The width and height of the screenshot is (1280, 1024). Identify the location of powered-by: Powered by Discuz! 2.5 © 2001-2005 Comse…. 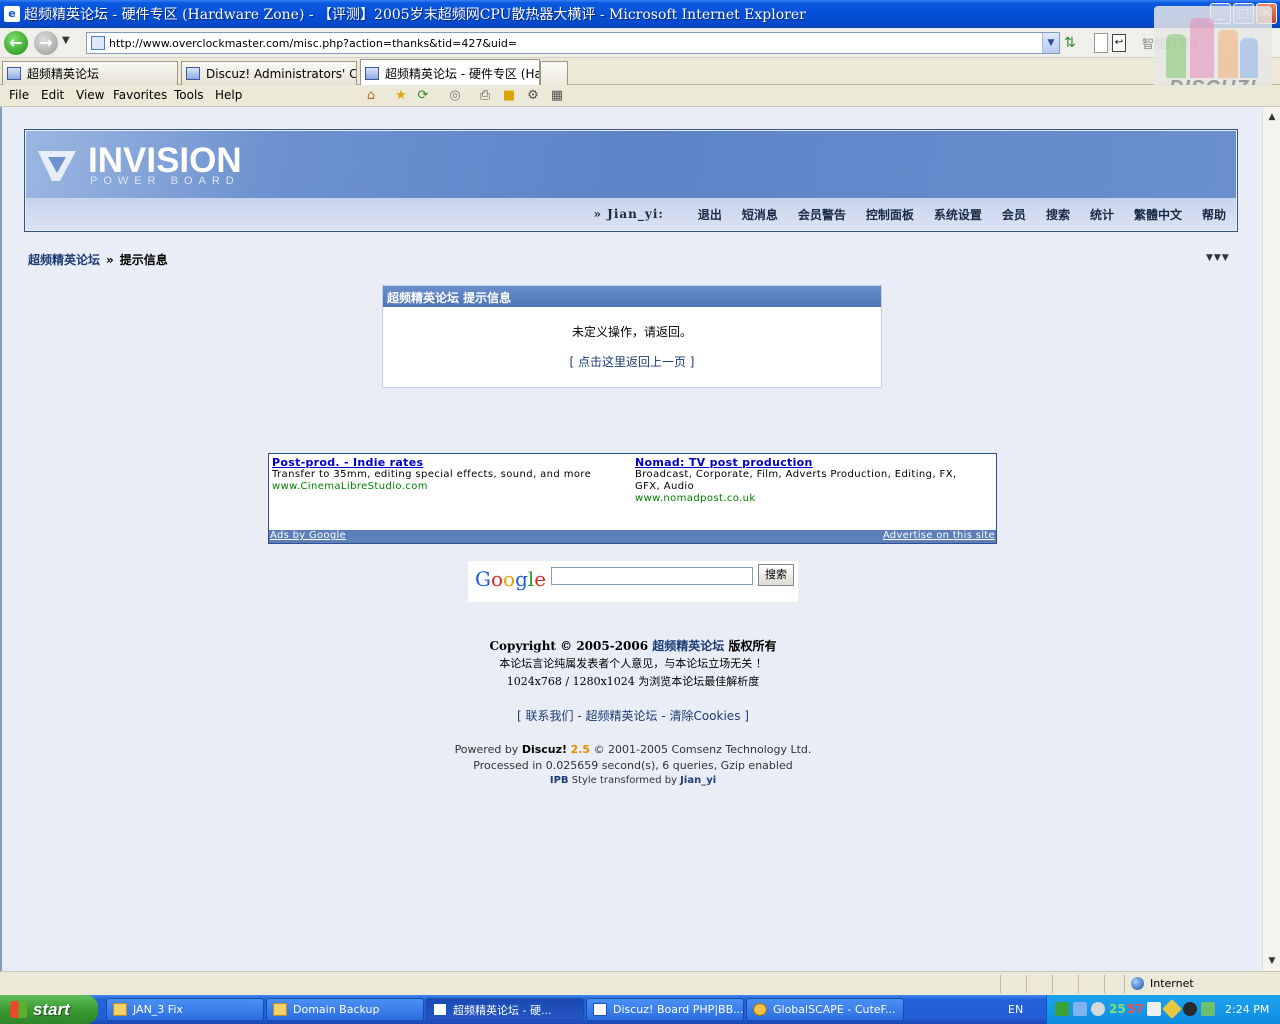
(632, 749).